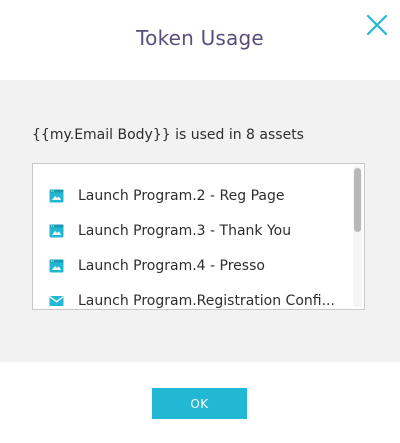 The width and height of the screenshot is (400, 443). Describe the element at coordinates (56, 301) in the screenshot. I see `email-icon` at that location.